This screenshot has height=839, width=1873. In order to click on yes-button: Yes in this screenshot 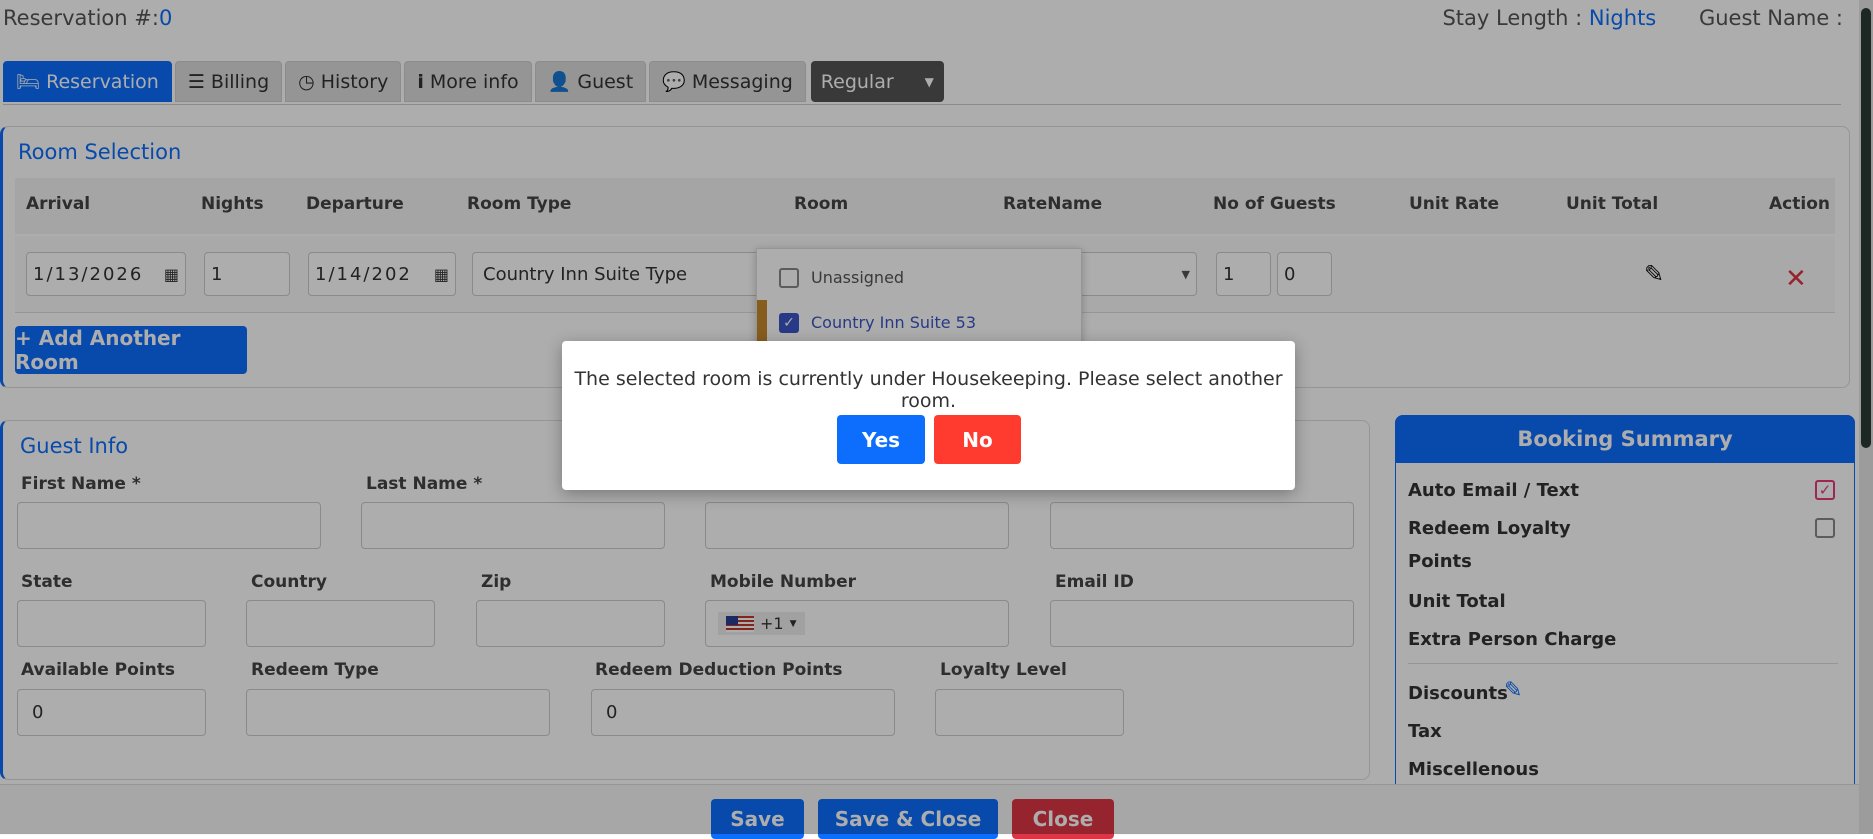, I will do `click(881, 439)`.